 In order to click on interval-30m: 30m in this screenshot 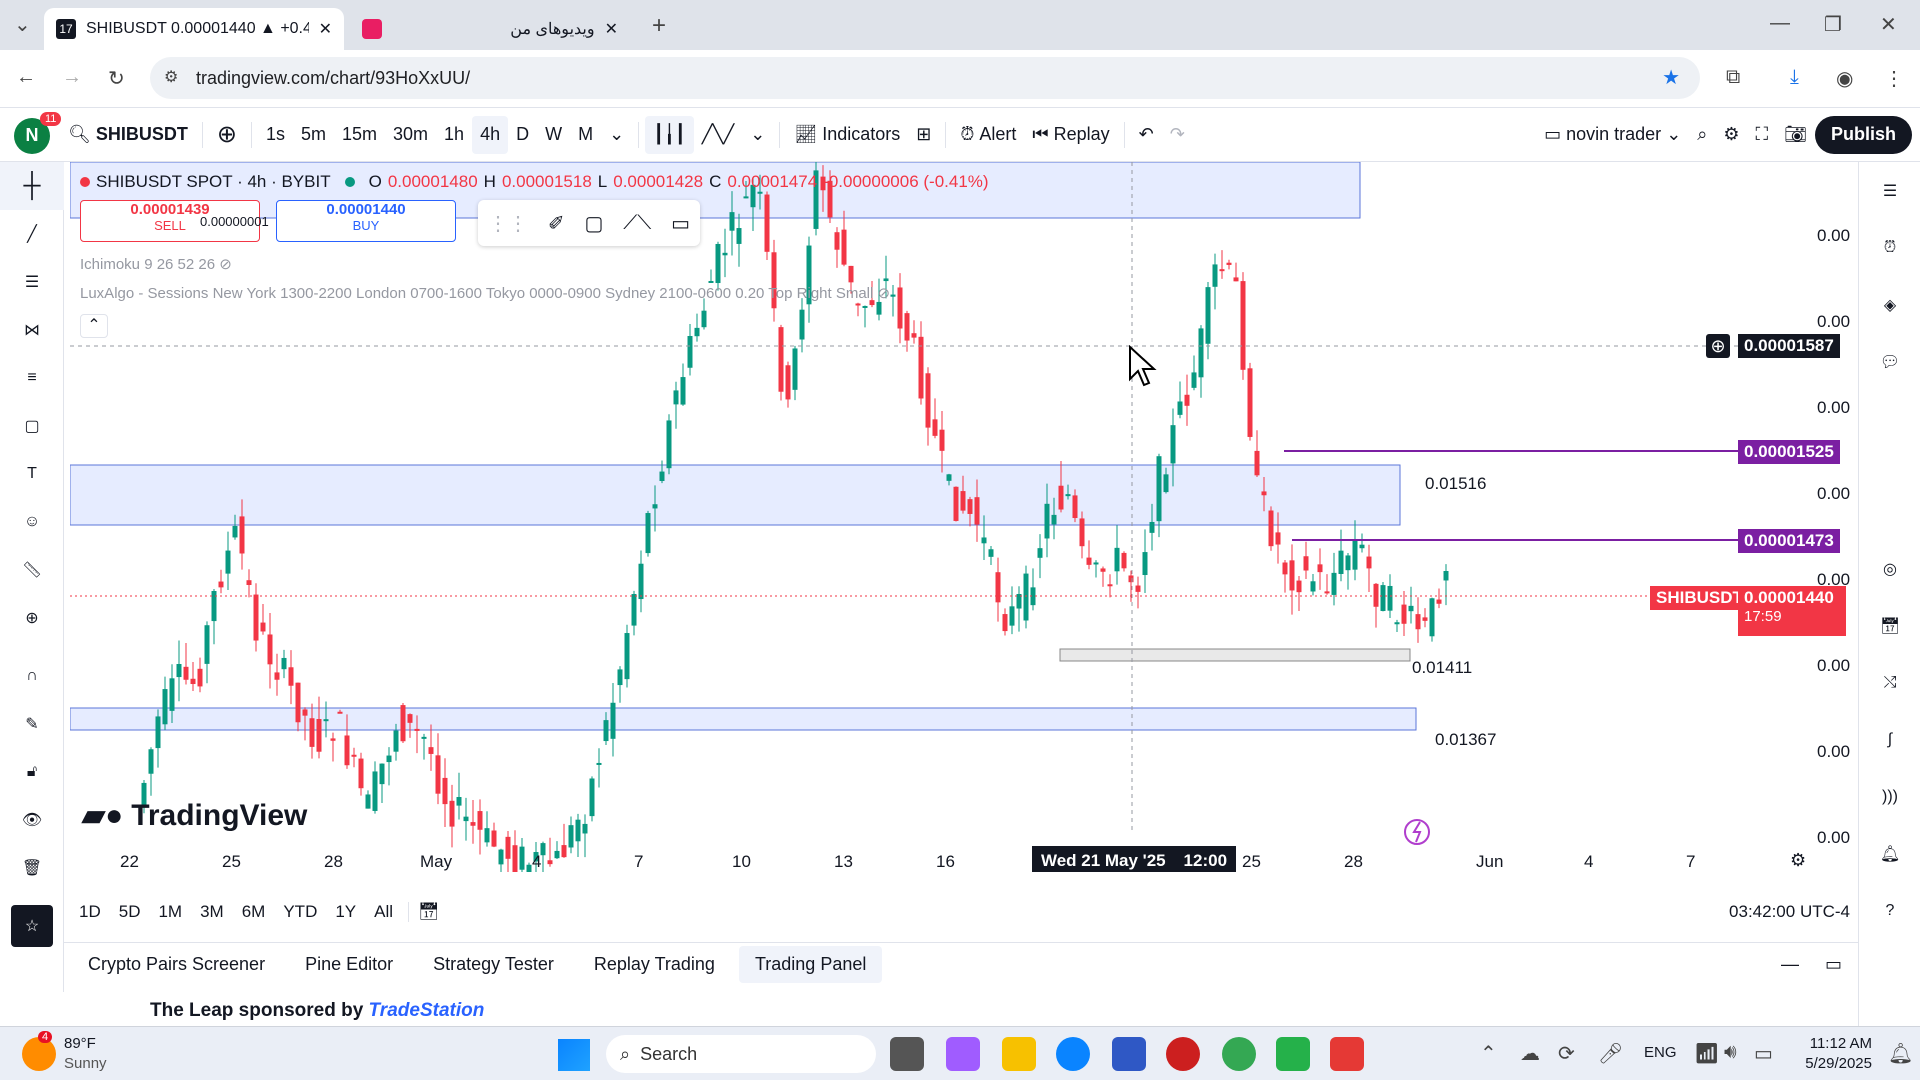, I will do `click(410, 135)`.